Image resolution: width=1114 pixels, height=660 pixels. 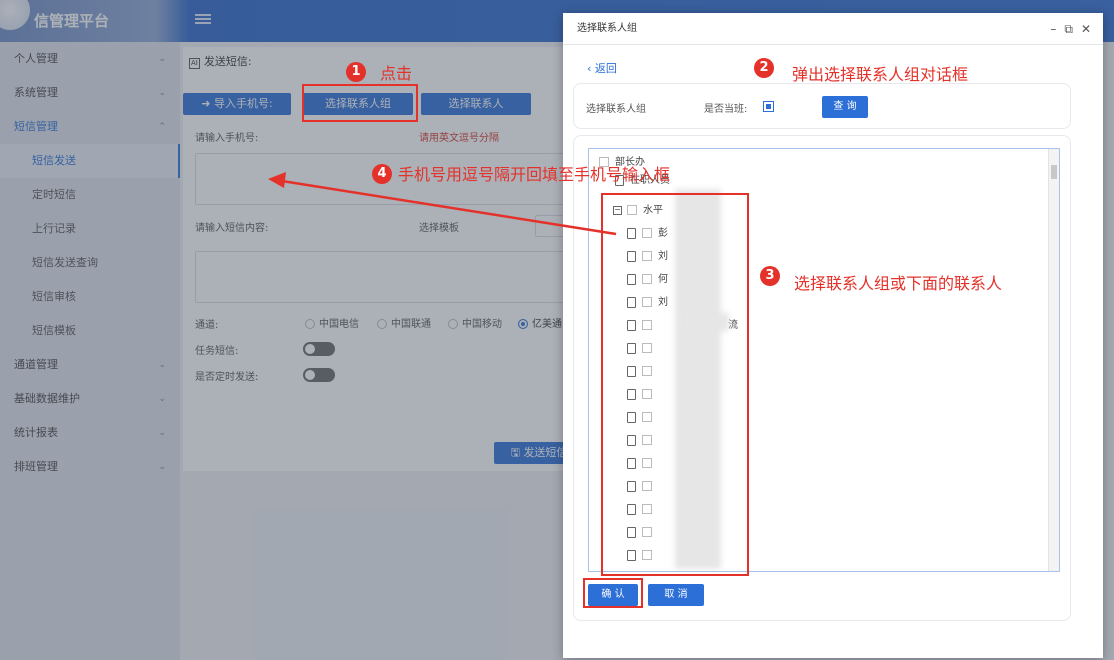 What do you see at coordinates (277, 180) in the screenshot?
I see `arrow-head` at bounding box center [277, 180].